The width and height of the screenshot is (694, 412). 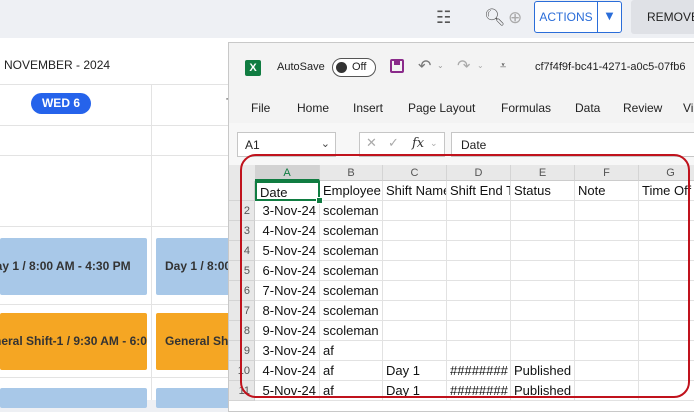 What do you see at coordinates (287, 191) in the screenshot?
I see `cell: Date` at bounding box center [287, 191].